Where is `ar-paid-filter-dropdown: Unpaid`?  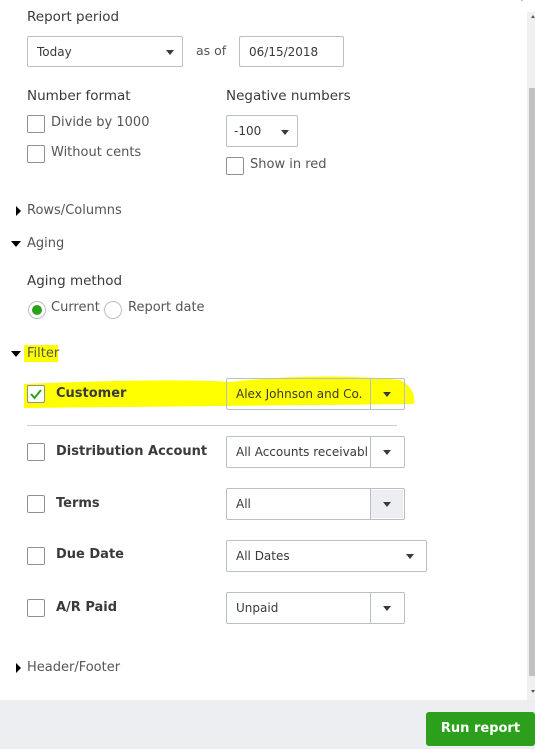 ar-paid-filter-dropdown: Unpaid is located at coordinates (315, 608).